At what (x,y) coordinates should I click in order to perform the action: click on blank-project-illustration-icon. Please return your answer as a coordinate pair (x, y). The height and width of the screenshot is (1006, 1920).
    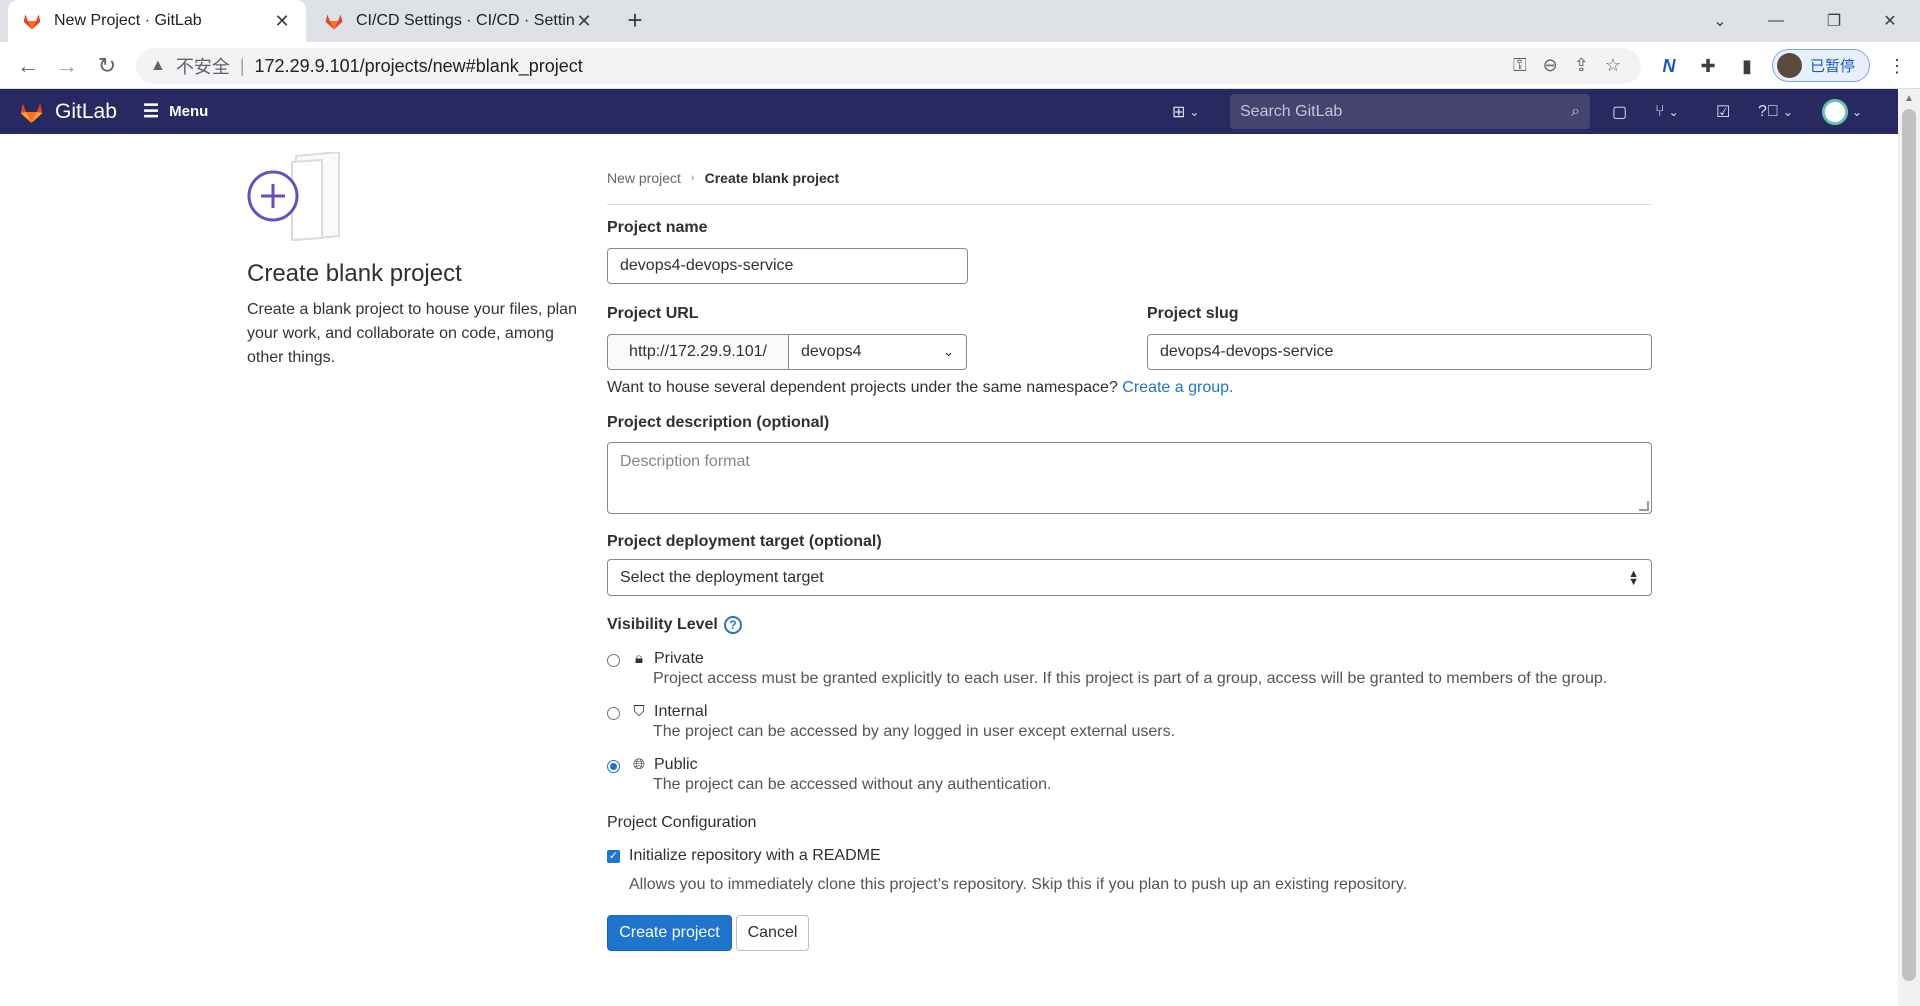
    Looking at the image, I should click on (293, 197).